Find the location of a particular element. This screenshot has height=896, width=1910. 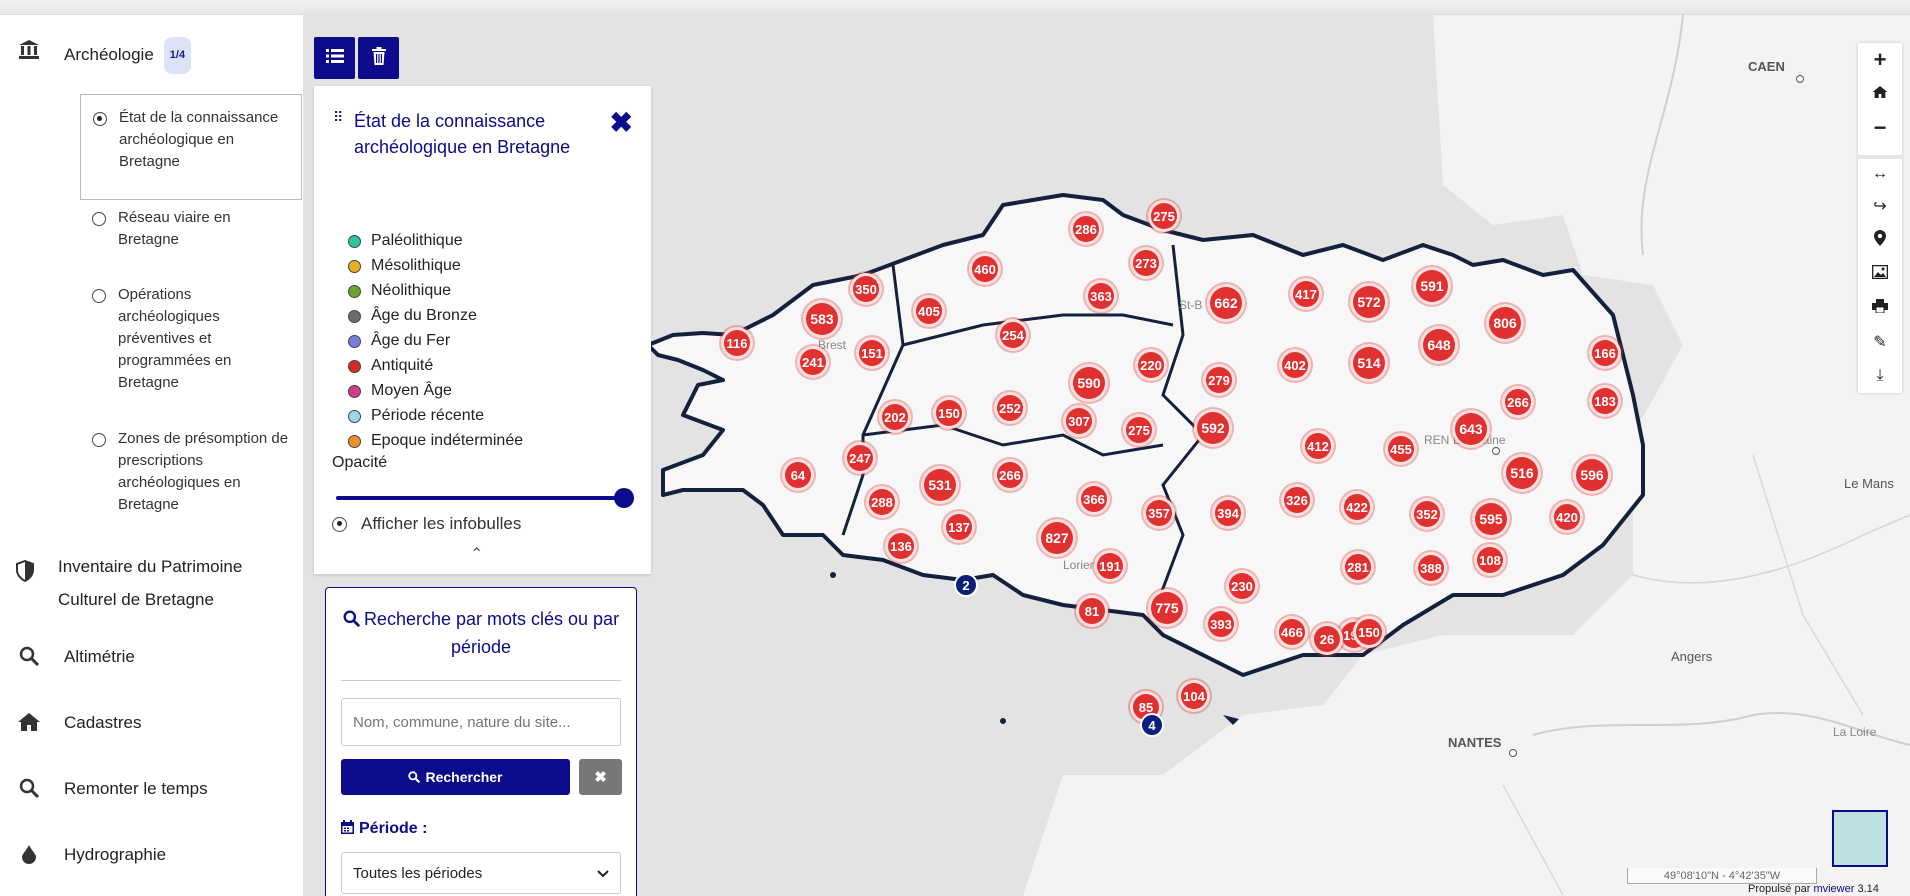

geolocate-button is located at coordinates (1880, 240).